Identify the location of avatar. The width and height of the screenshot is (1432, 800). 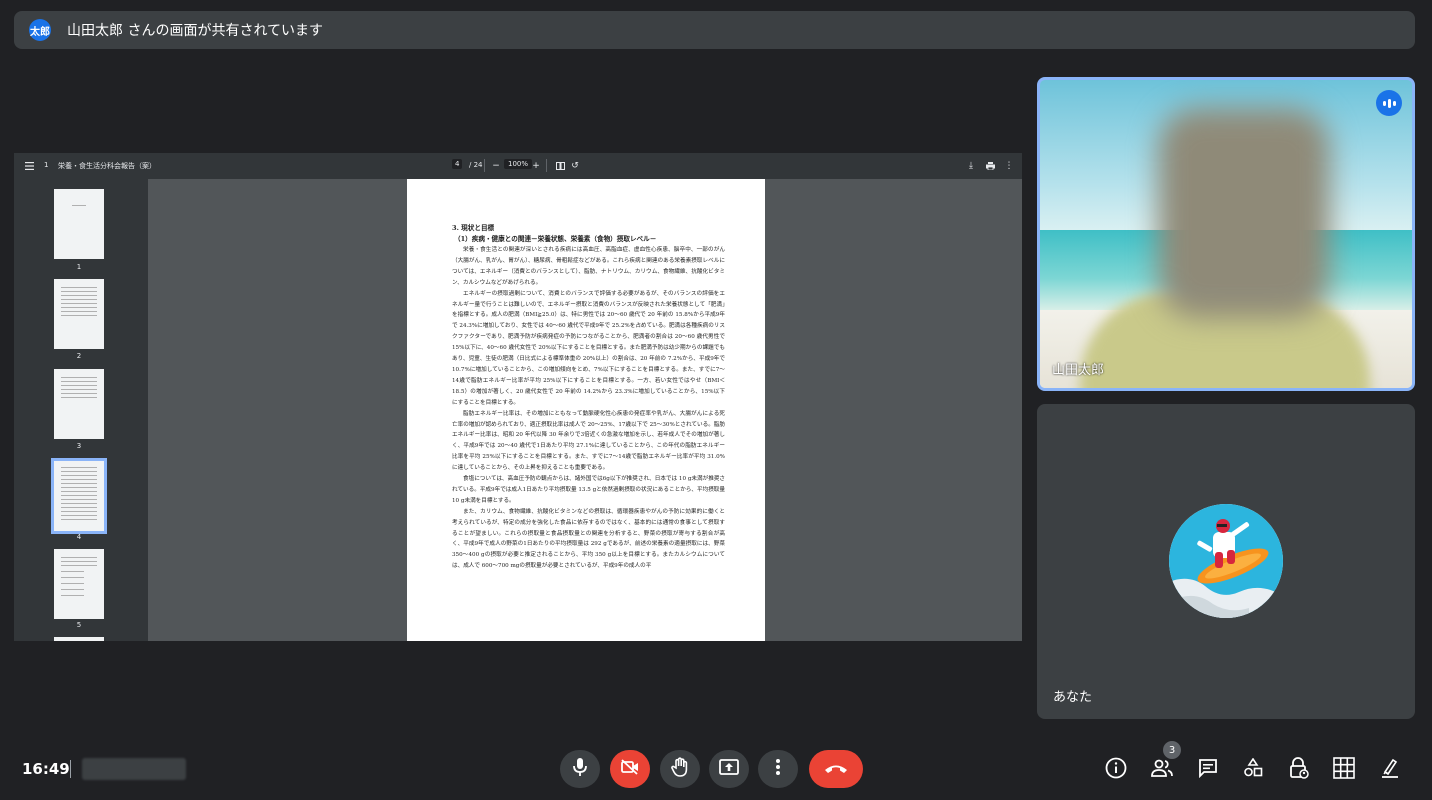
(1226, 561).